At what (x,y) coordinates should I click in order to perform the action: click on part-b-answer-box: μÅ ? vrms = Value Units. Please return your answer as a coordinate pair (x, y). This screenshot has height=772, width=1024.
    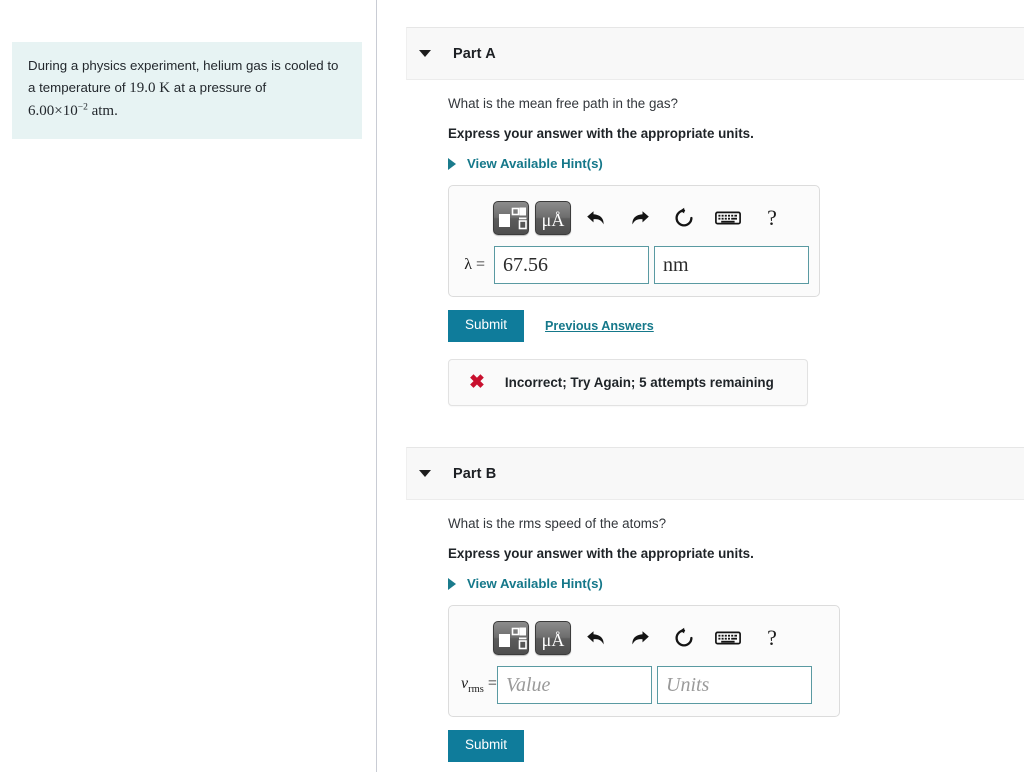
    Looking at the image, I should click on (644, 661).